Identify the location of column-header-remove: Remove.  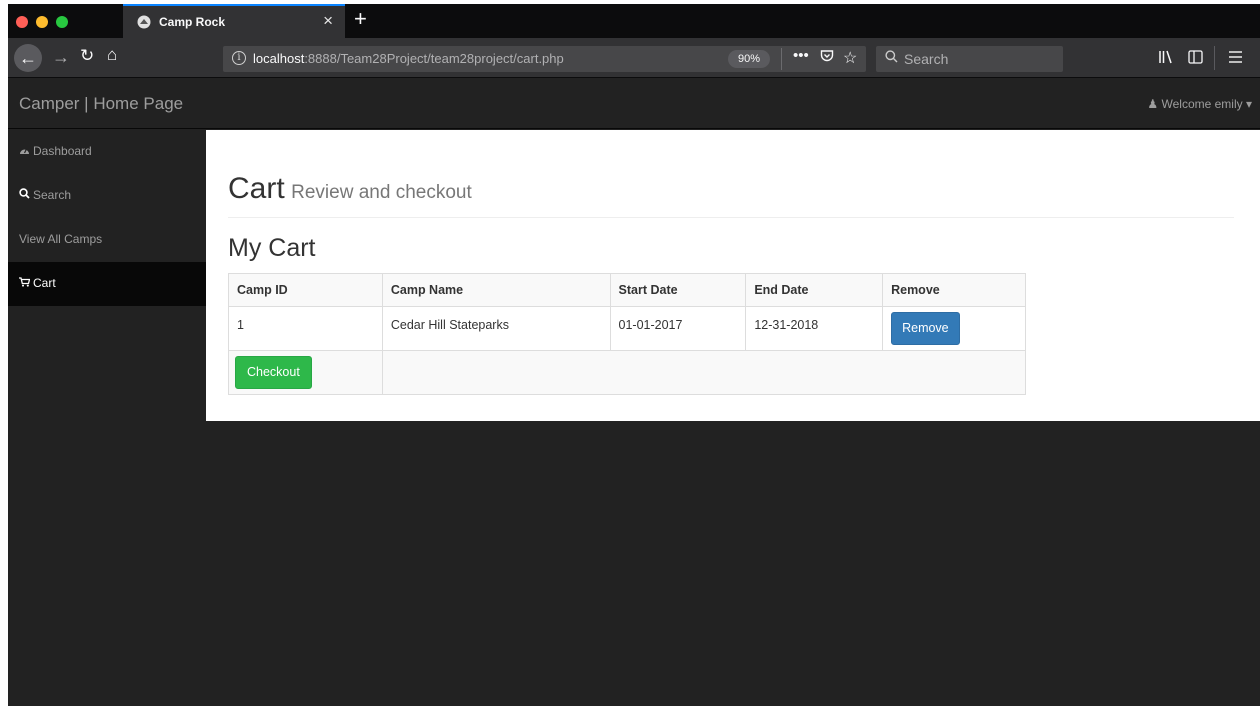
(954, 290).